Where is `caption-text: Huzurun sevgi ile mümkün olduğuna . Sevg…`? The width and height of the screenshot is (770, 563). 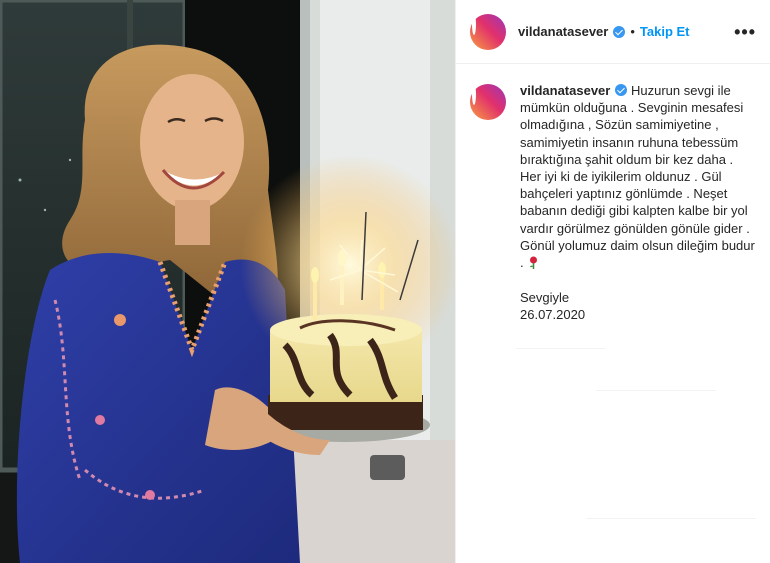
caption-text: Huzurun sevgi ile mümkün olduğuna . Sevg… is located at coordinates (637, 177).